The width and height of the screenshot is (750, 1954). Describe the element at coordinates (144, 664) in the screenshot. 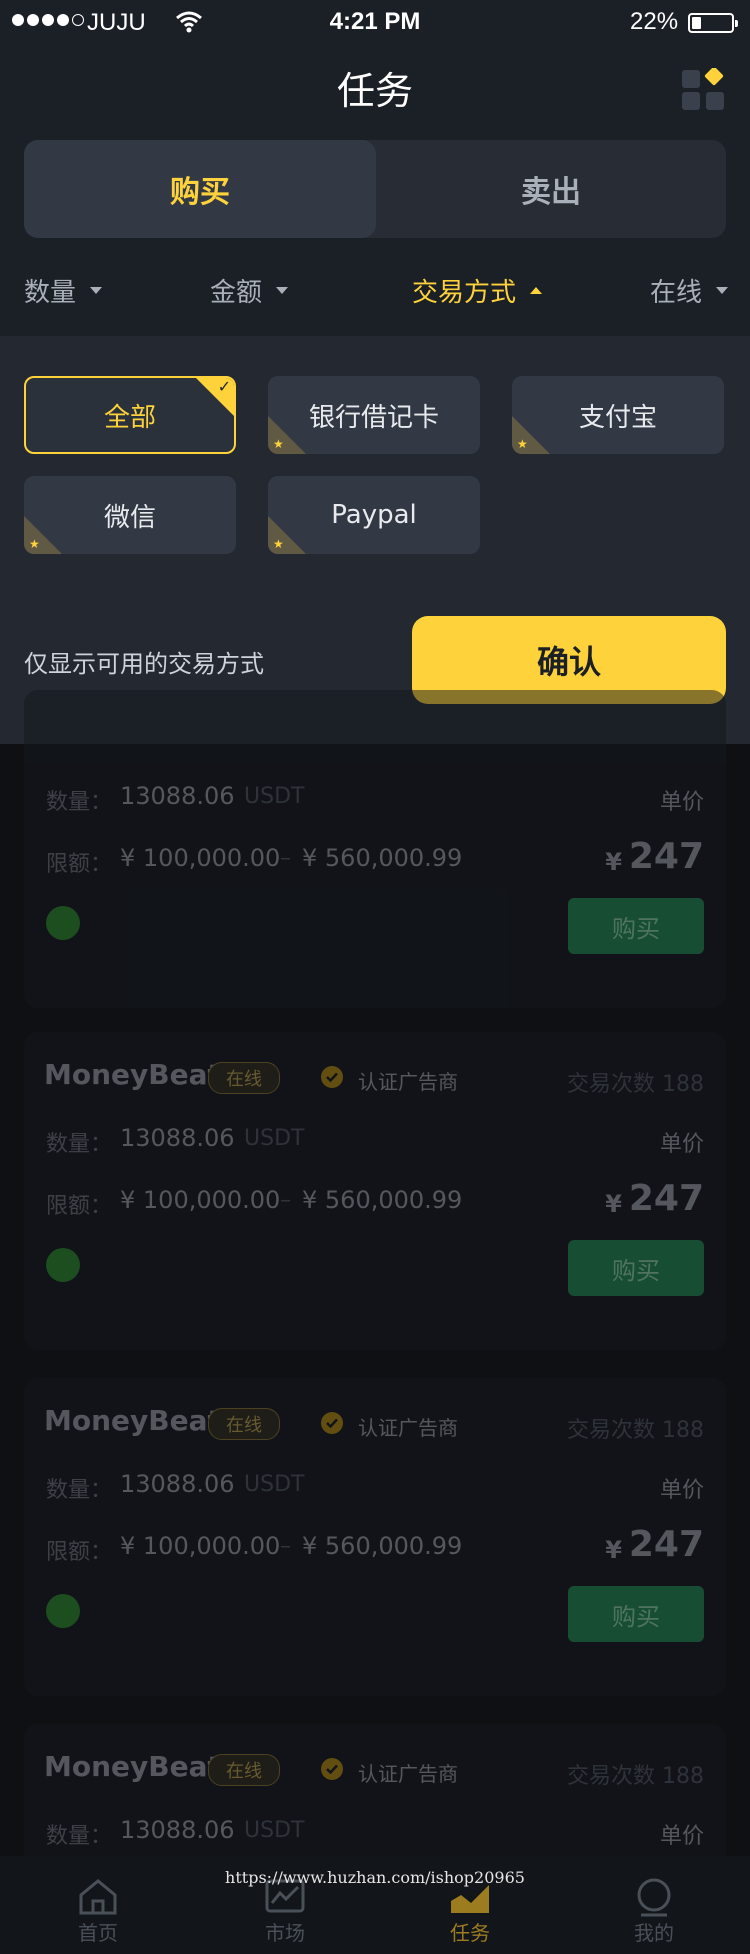

I see `available-methods-note: 仅显示可用的交易方式` at that location.